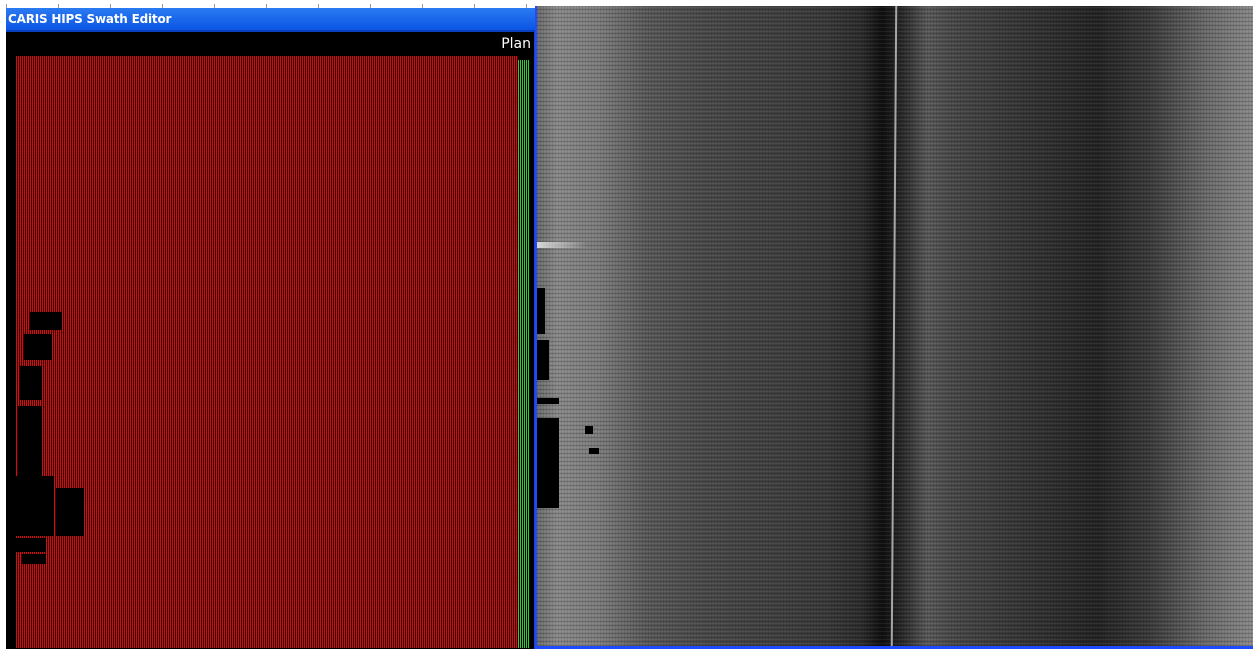 The height and width of the screenshot is (649, 1253). What do you see at coordinates (562, 245) in the screenshot?
I see `bright-return-streak` at bounding box center [562, 245].